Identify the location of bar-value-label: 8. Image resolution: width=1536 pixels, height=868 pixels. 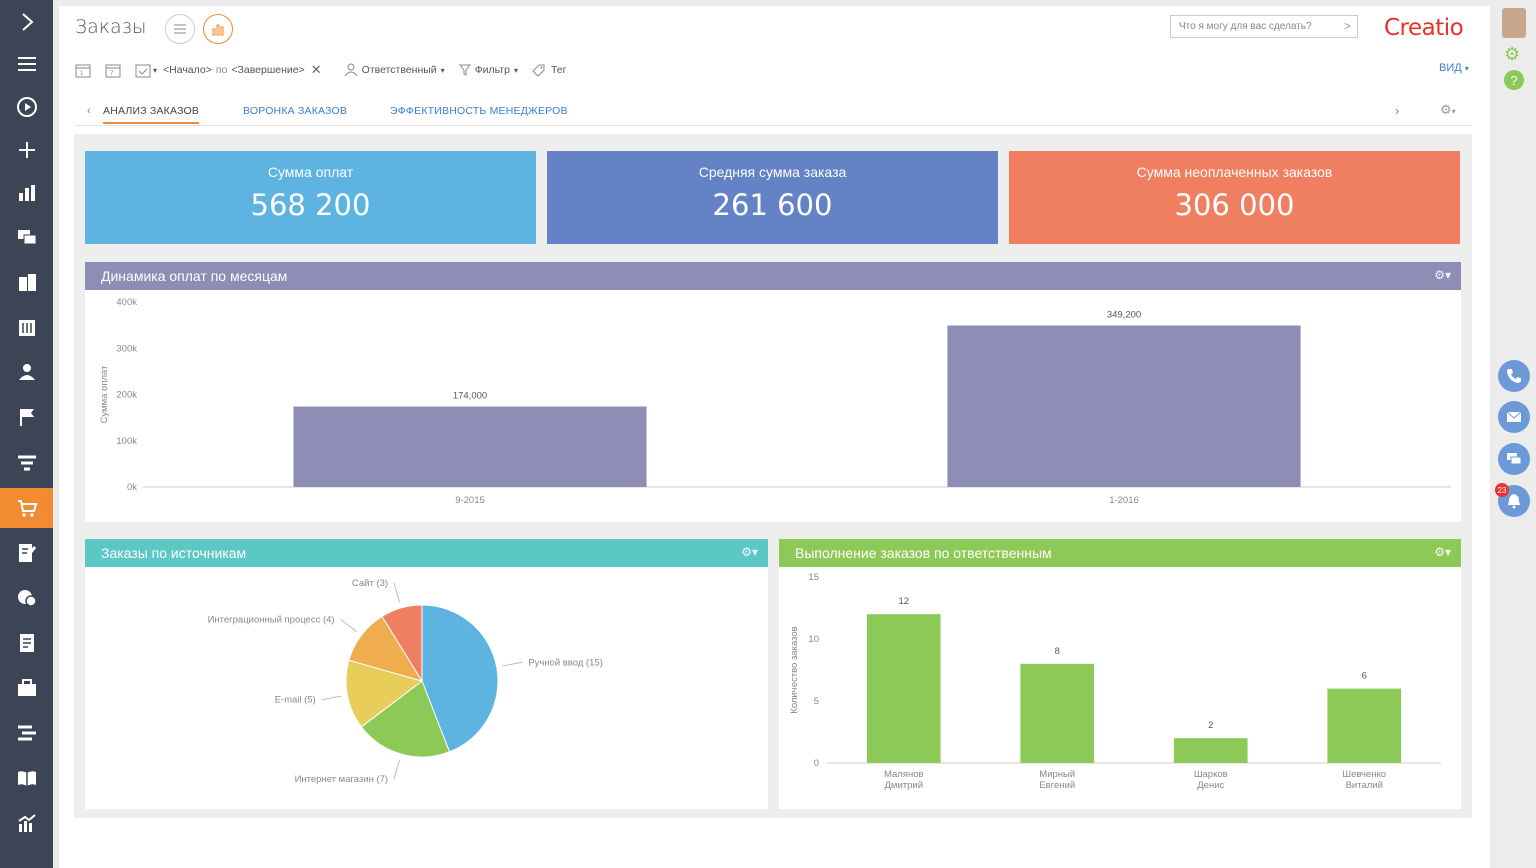
(1057, 651).